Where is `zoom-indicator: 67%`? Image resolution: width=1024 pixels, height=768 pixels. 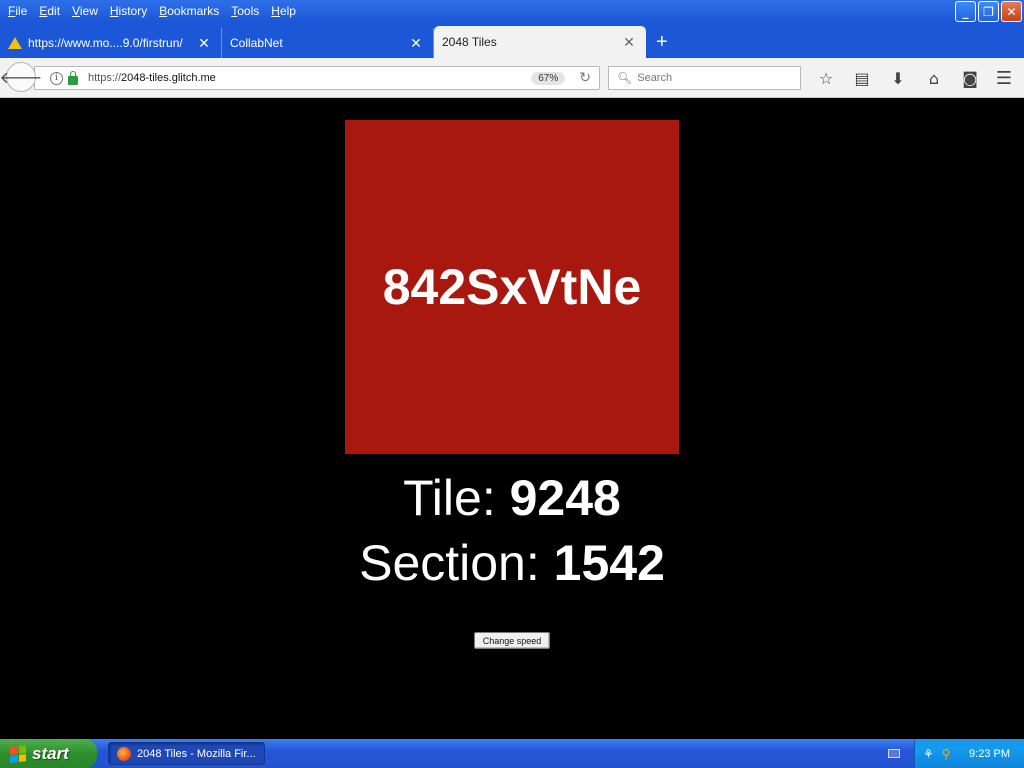
zoom-indicator: 67% is located at coordinates (548, 78).